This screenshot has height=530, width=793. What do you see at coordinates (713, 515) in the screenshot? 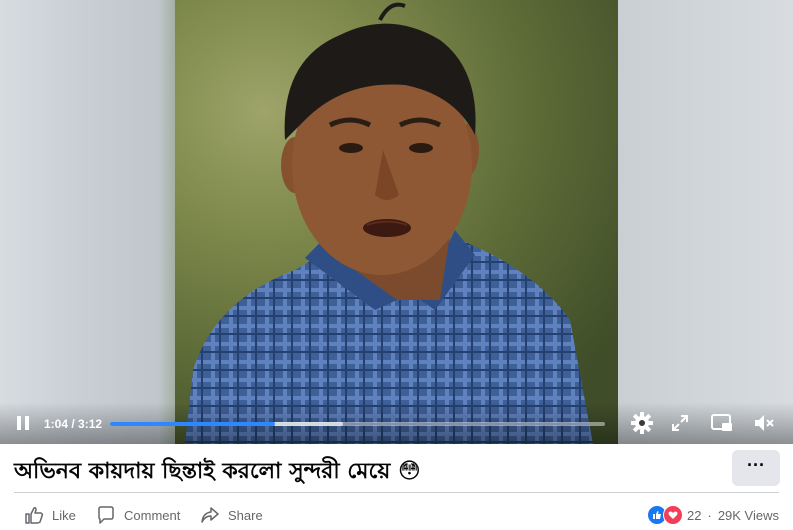
I see `post-stats: 22 · 29K Views` at bounding box center [713, 515].